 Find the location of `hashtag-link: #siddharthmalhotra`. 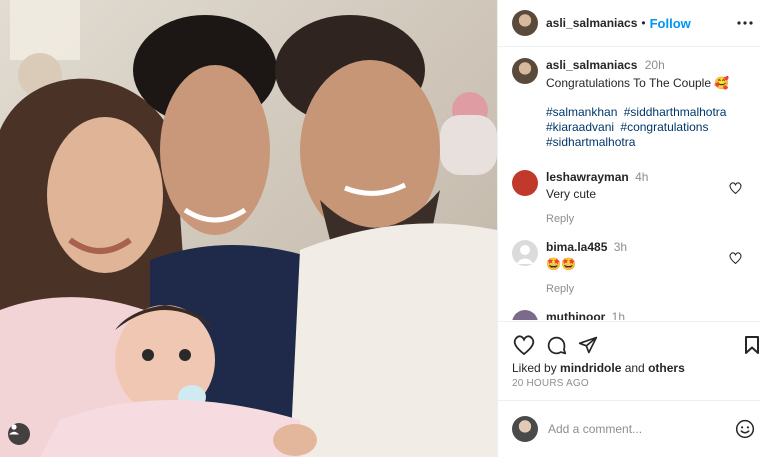

hashtag-link: #siddharthmalhotra is located at coordinates (675, 112).